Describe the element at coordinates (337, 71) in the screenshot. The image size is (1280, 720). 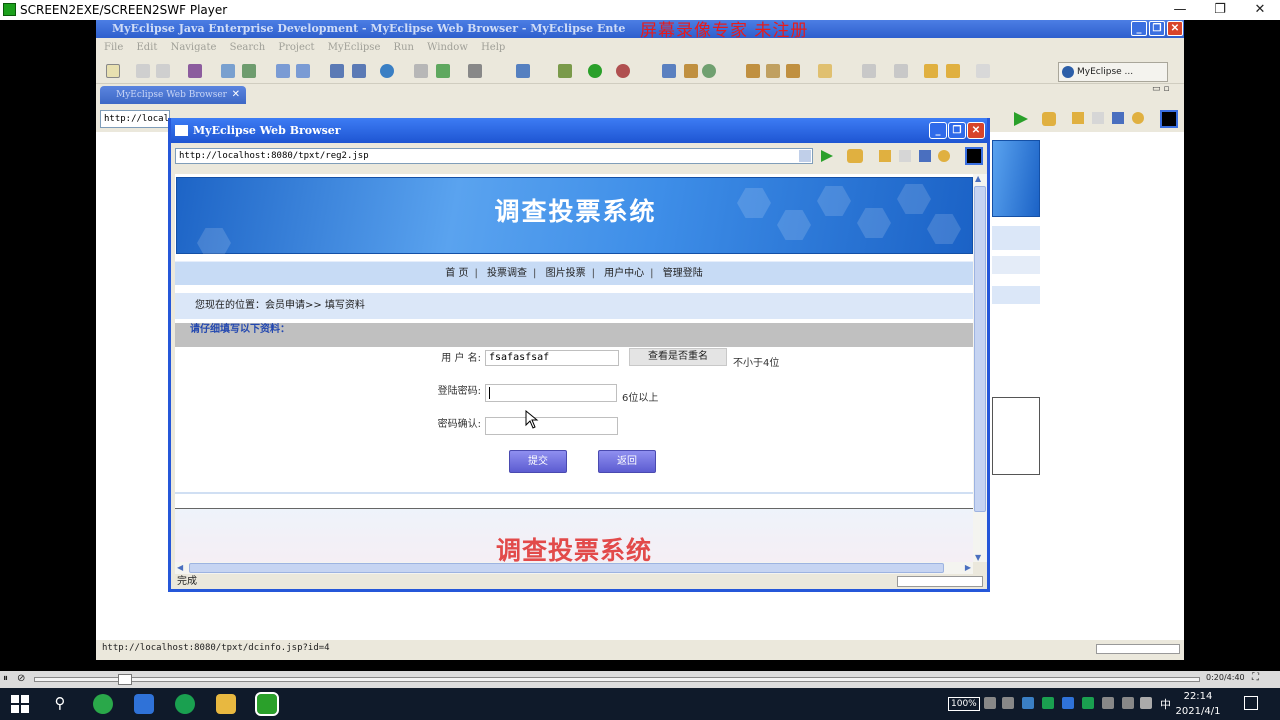
I see `db-icon` at that location.